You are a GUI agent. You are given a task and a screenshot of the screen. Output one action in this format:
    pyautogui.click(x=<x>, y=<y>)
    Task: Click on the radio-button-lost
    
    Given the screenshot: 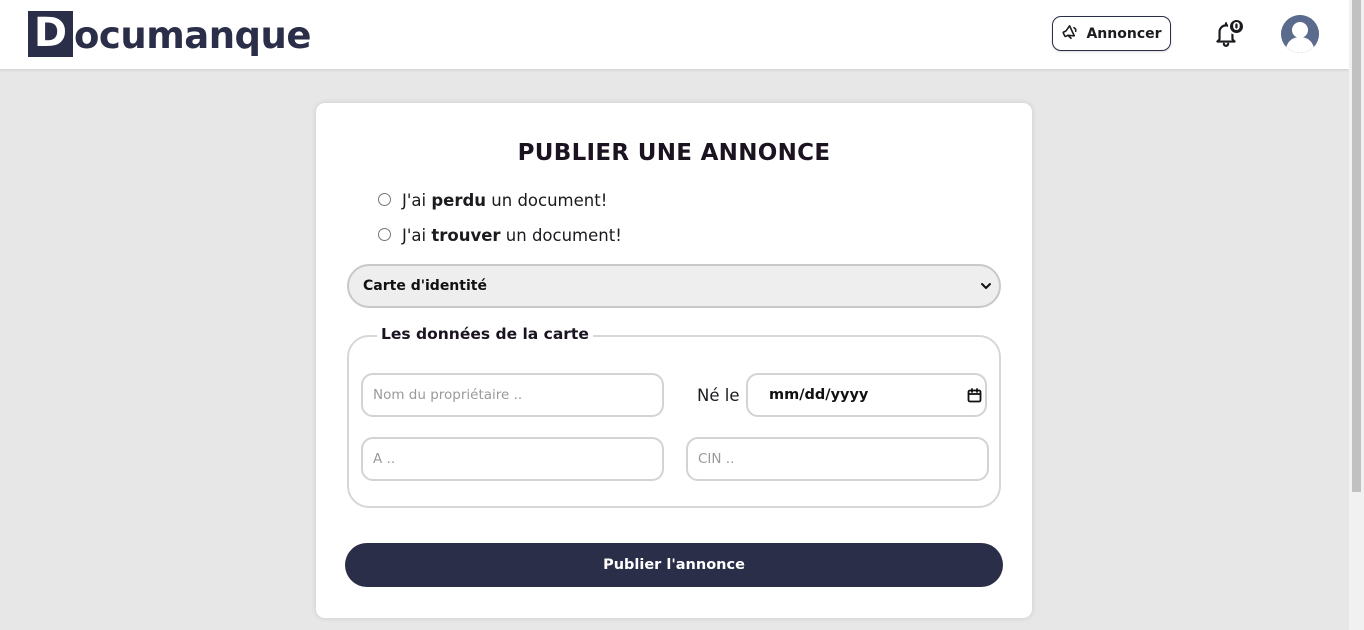 What is the action you would take?
    pyautogui.click(x=384, y=199)
    